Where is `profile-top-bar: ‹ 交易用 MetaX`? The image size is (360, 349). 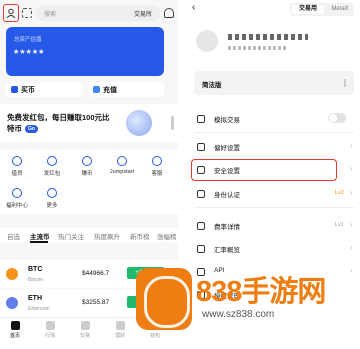 profile-top-bar: ‹ 交易用 MetaX is located at coordinates (271, 8).